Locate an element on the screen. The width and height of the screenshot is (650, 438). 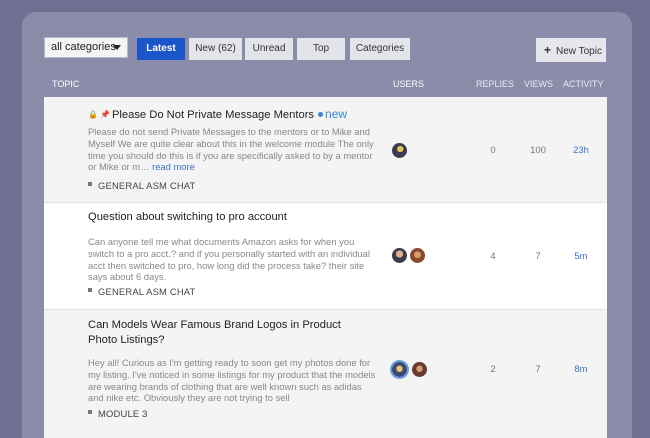
tab-top: Top is located at coordinates (321, 49).